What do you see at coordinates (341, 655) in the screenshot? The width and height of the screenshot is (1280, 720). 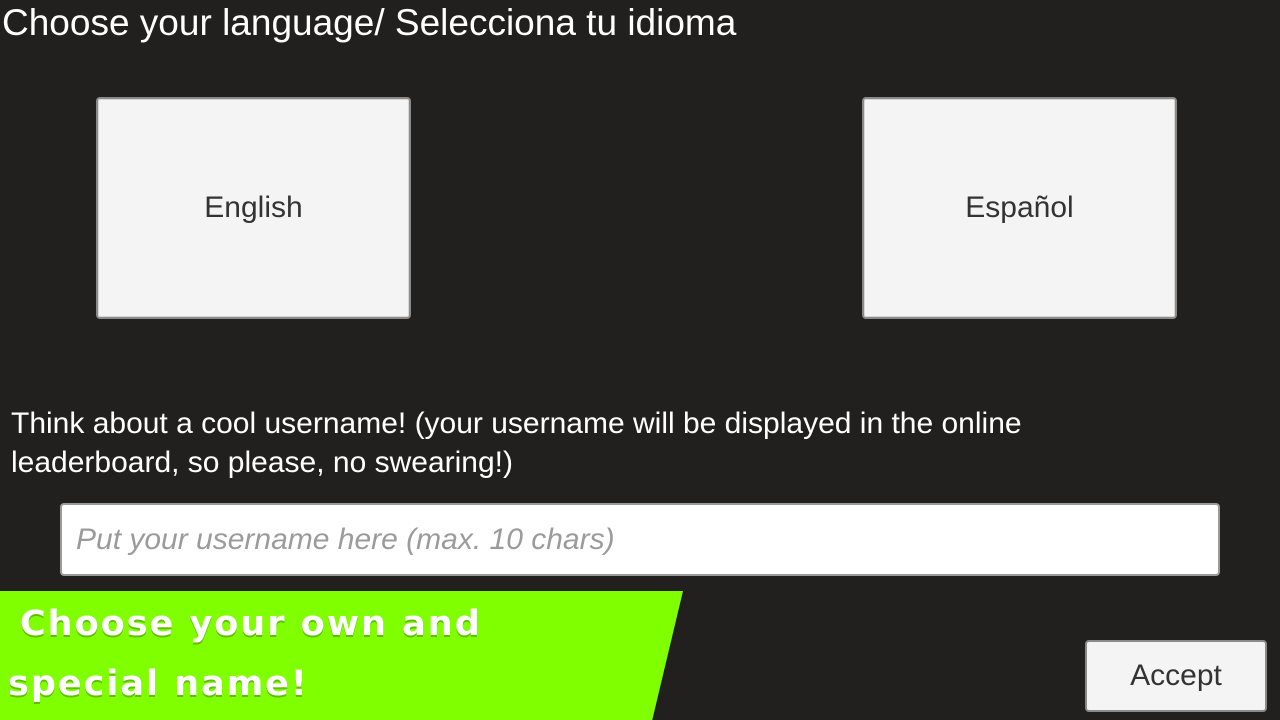 I see `promo-banner: Choose your own and special name!` at bounding box center [341, 655].